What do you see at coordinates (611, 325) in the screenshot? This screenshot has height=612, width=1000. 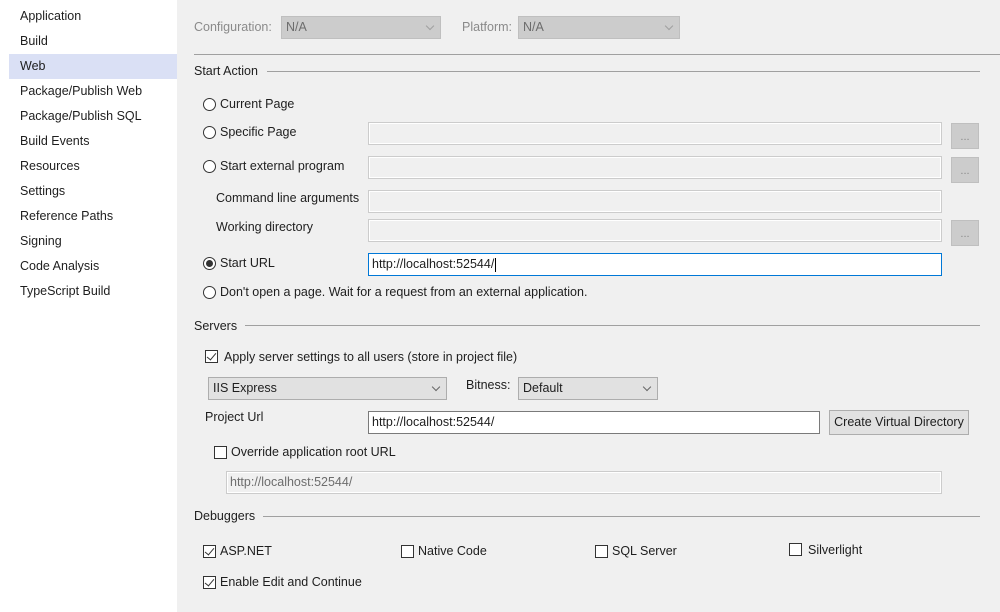 I see `servers-divider` at bounding box center [611, 325].